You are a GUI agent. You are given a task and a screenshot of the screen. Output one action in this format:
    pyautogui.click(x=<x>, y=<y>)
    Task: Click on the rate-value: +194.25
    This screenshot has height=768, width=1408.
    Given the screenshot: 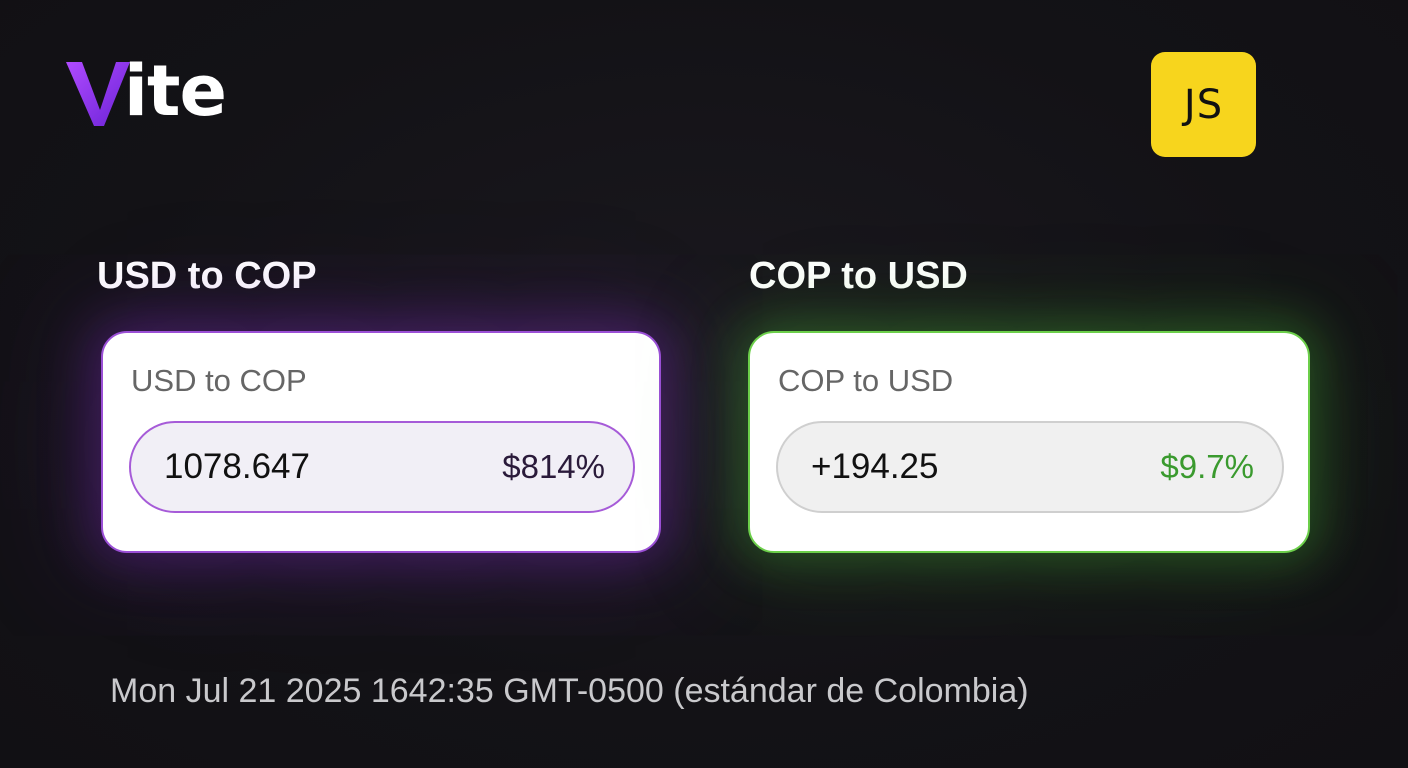 What is the action you would take?
    pyautogui.click(x=875, y=466)
    